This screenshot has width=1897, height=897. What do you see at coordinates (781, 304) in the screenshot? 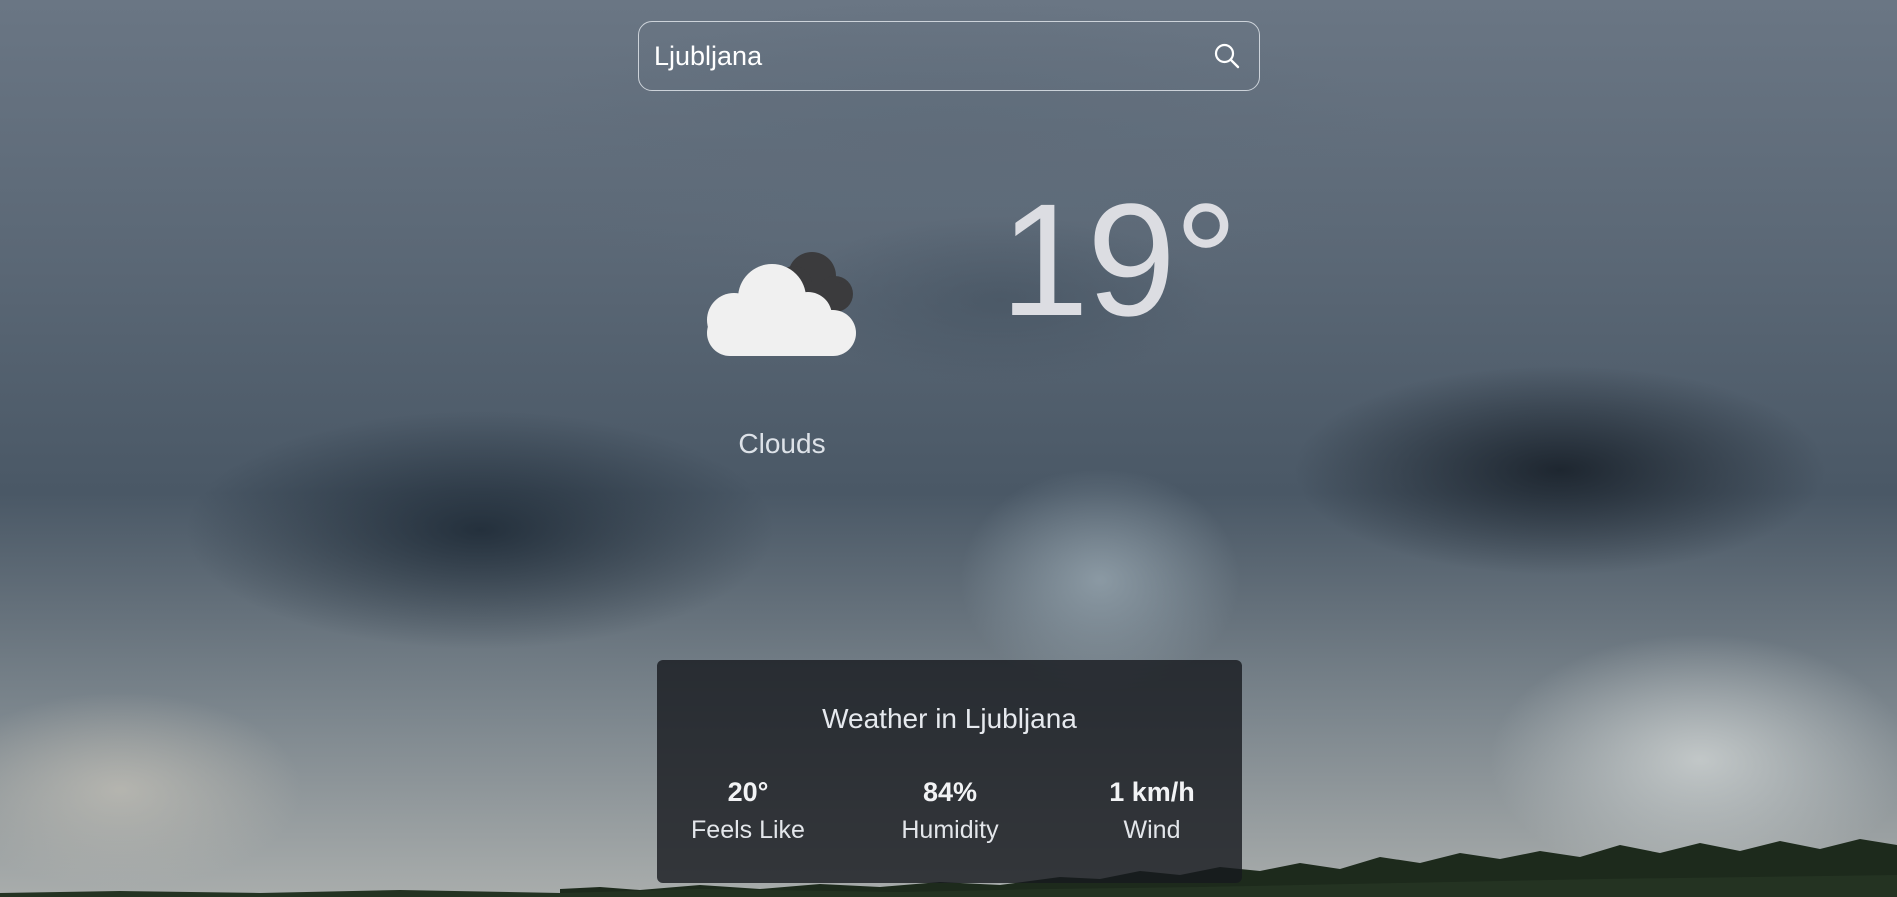
I see `clouds-icon` at bounding box center [781, 304].